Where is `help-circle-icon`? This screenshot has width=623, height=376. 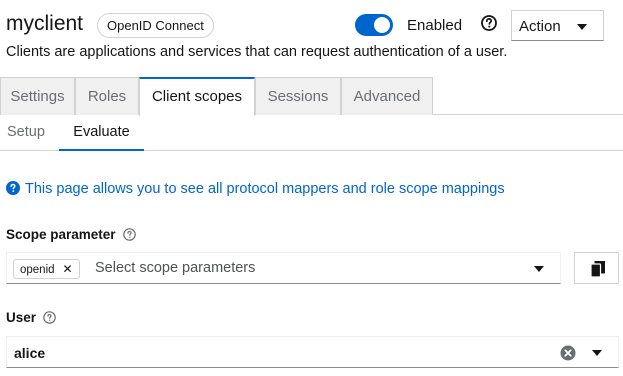
help-circle-icon is located at coordinates (489, 23).